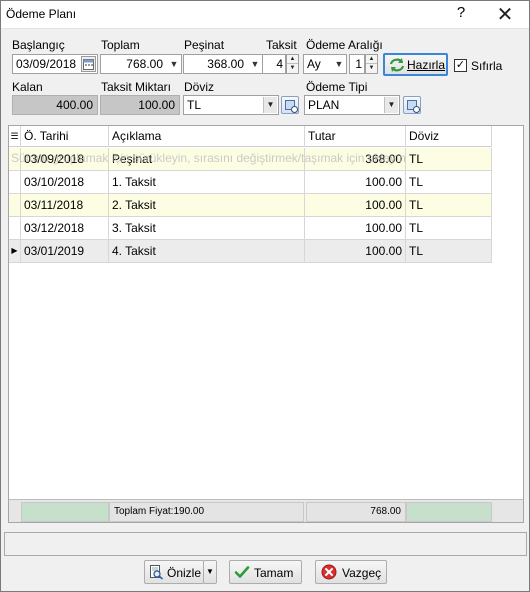 The width and height of the screenshot is (530, 592). I want to click on interval-value: 1, so click(358, 64).